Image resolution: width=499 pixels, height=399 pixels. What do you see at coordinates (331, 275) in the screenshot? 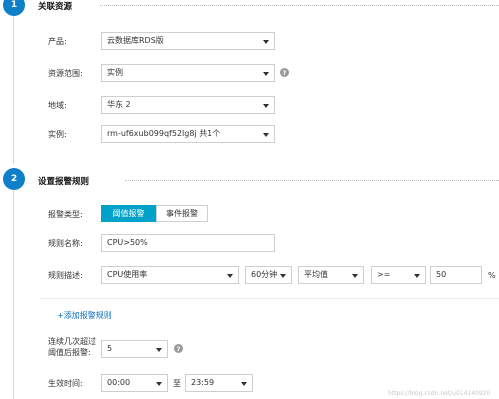
I see `statistic-select: 平均值` at bounding box center [331, 275].